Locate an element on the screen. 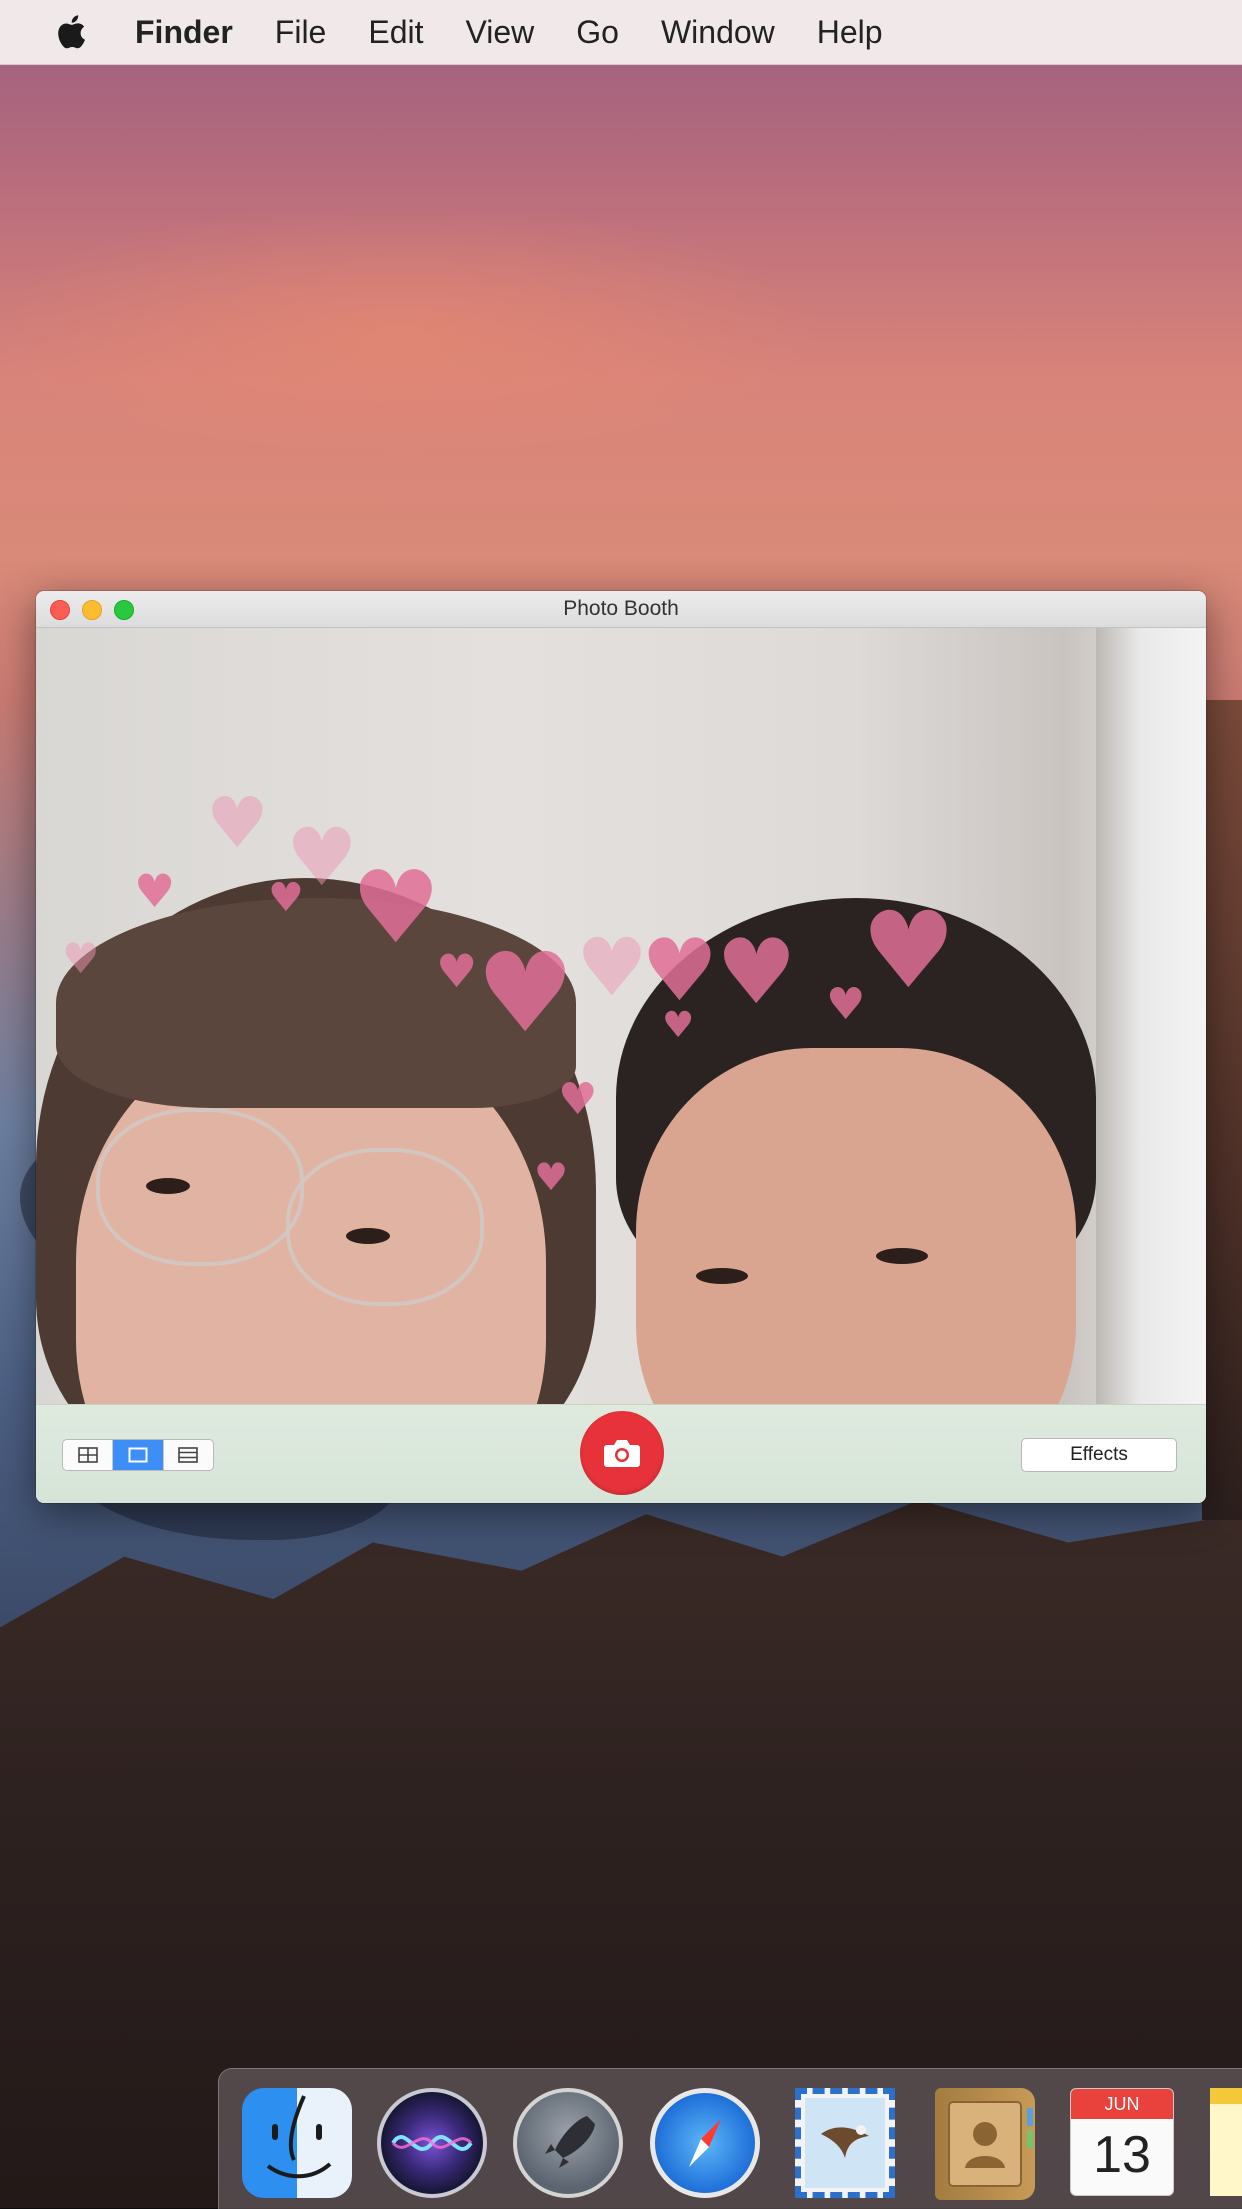  launchpad-dock-icon is located at coordinates (568, 2143).